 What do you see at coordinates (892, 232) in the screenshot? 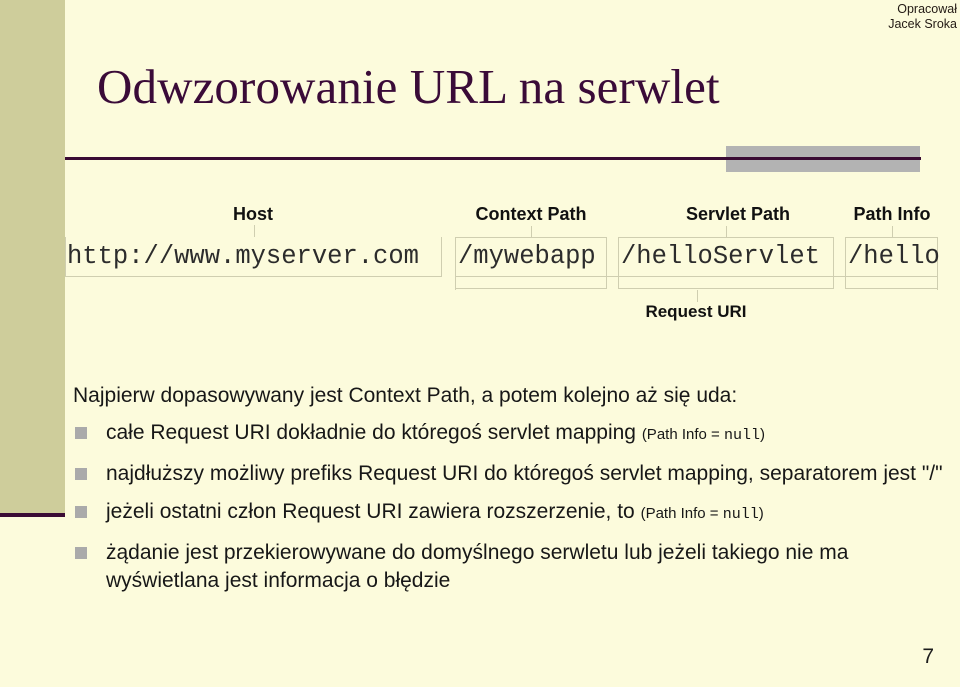
I see `bracket-tick-path-info` at bounding box center [892, 232].